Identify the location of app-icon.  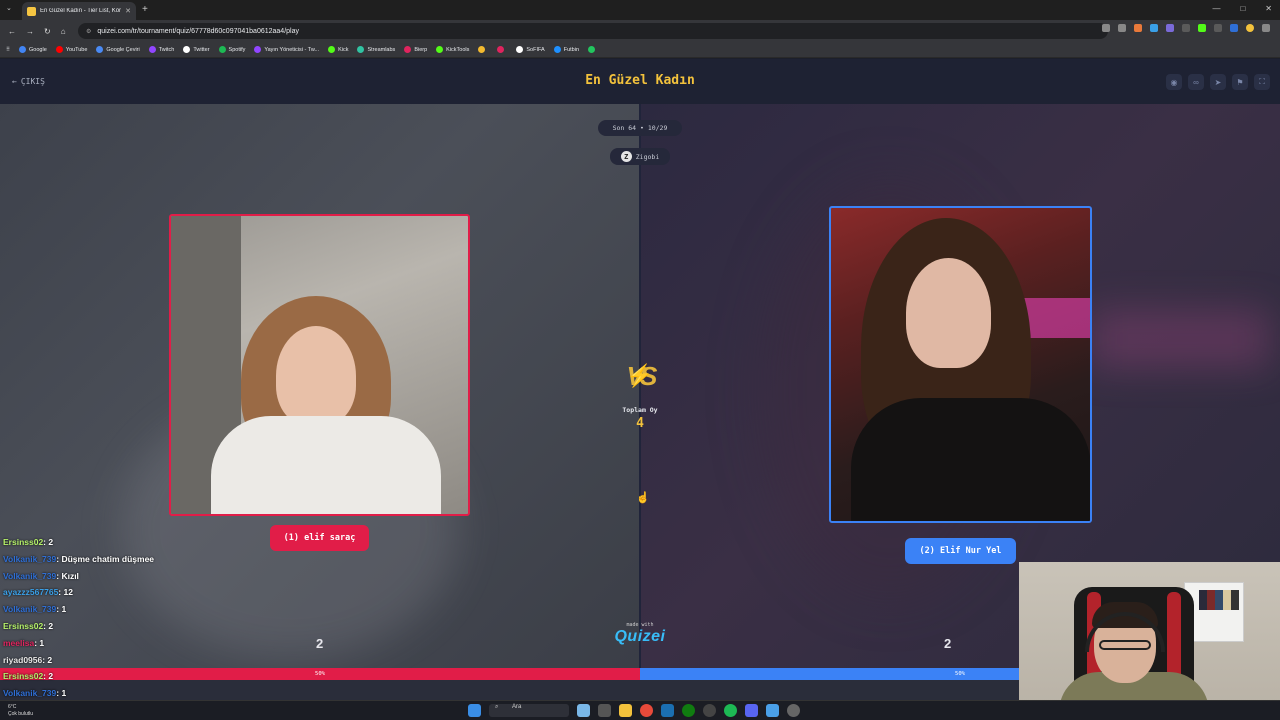
(793, 710).